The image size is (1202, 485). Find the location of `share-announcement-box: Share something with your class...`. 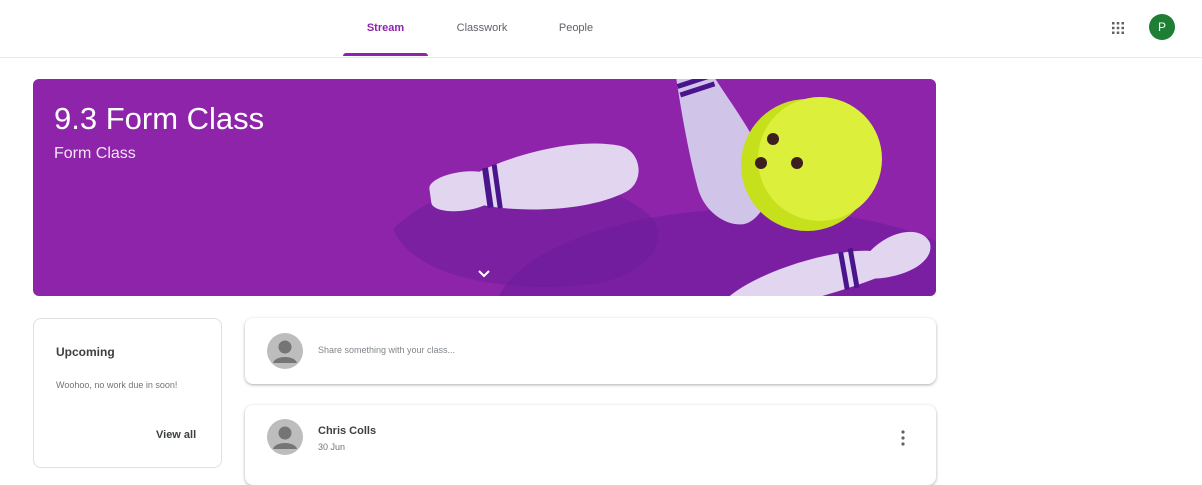

share-announcement-box: Share something with your class... is located at coordinates (590, 351).